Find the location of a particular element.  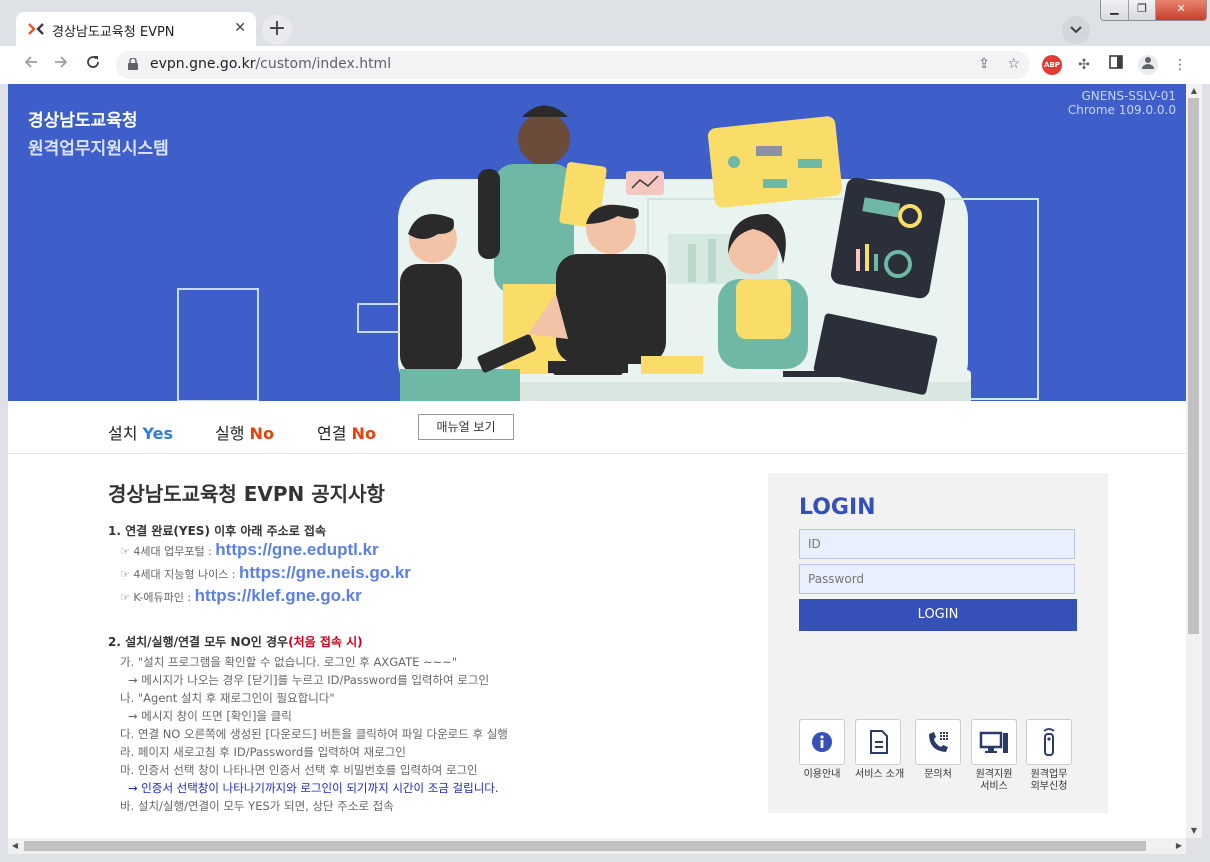

window-controls: ▁ ❐ ✕ is located at coordinates (1153, 10).